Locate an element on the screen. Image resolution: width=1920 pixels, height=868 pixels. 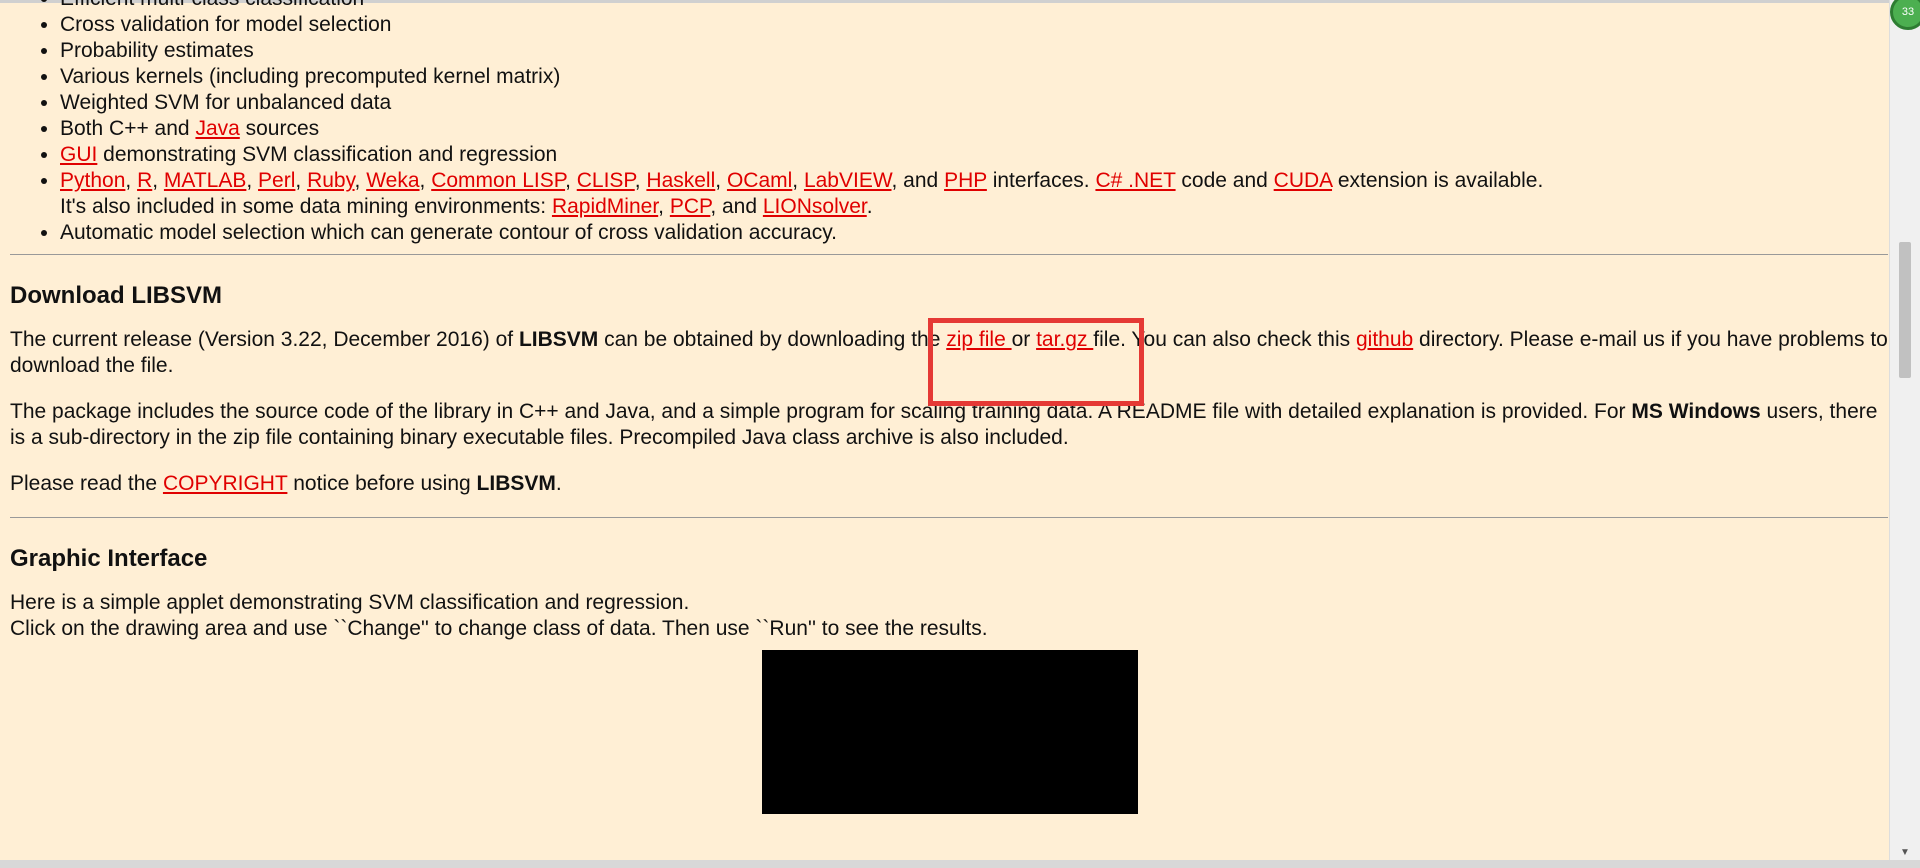
ocaml-link: OCaml is located at coordinates (759, 180).